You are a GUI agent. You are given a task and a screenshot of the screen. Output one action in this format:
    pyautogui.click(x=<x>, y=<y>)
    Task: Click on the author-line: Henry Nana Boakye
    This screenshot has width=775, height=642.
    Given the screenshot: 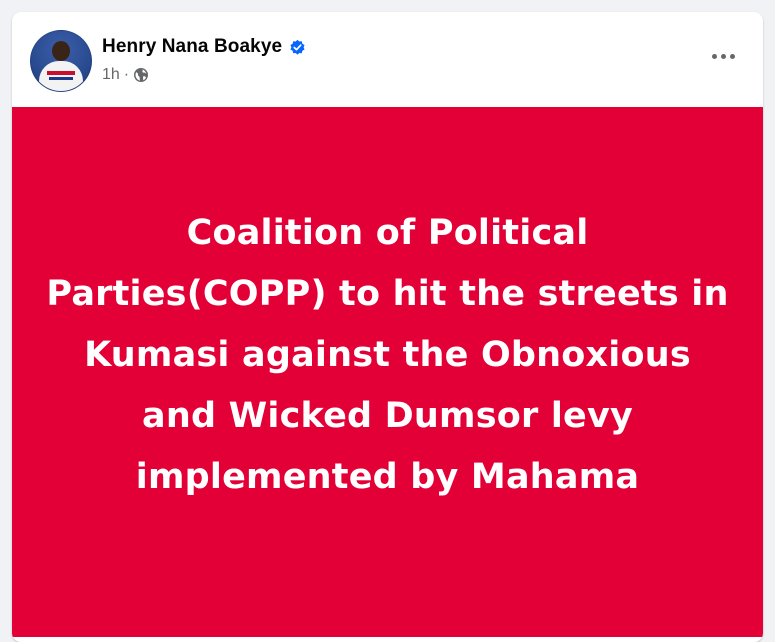 What is the action you would take?
    pyautogui.click(x=204, y=47)
    